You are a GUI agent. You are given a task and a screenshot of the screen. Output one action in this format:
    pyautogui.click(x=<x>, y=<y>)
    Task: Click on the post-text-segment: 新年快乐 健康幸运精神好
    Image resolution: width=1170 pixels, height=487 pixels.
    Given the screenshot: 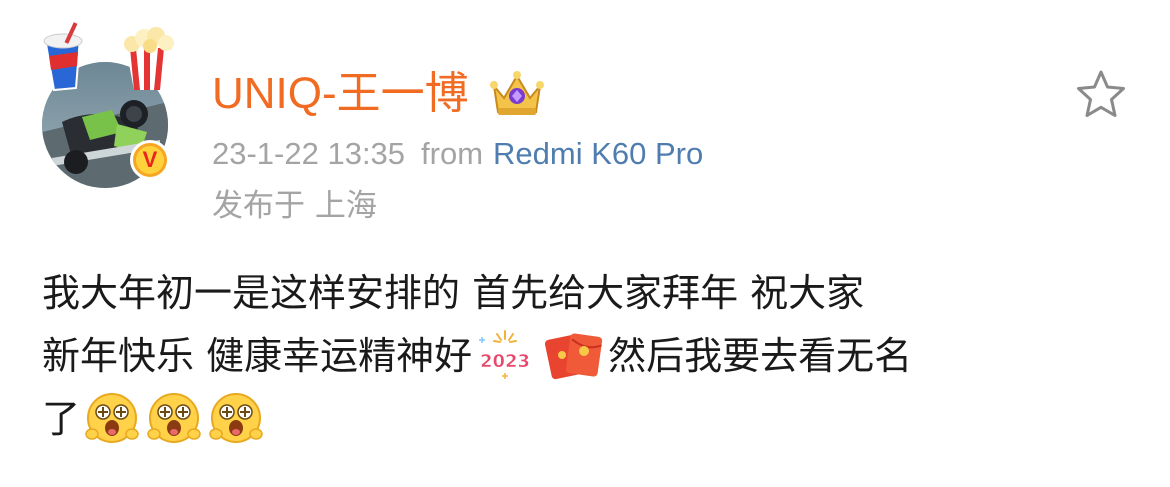 What is the action you would take?
    pyautogui.click(x=257, y=356)
    